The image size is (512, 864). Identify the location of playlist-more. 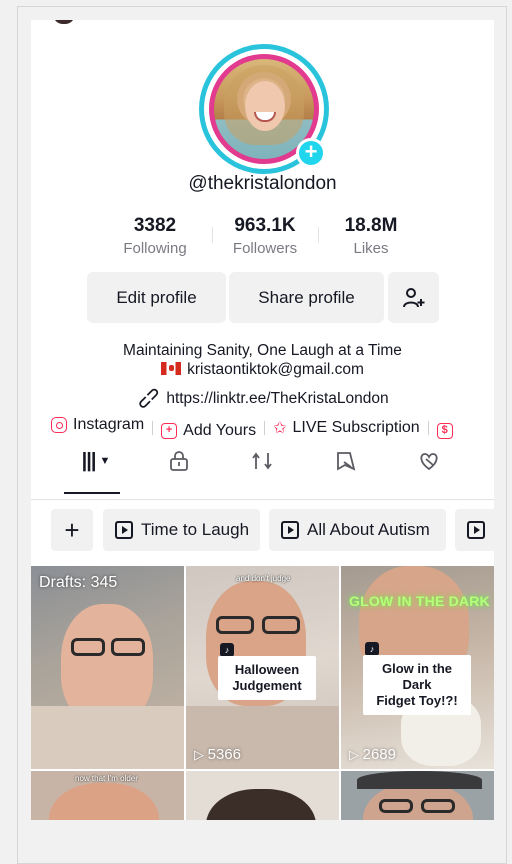
(474, 530).